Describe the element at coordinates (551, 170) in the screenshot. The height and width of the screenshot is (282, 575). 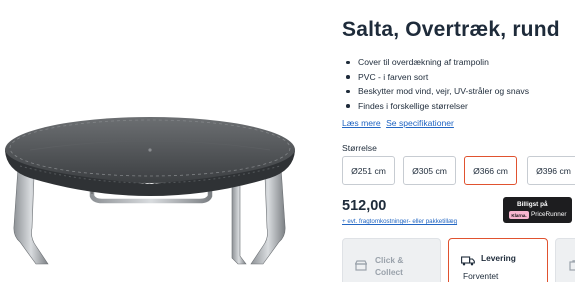
I see `size-option-396: Ø396 cm` at that location.